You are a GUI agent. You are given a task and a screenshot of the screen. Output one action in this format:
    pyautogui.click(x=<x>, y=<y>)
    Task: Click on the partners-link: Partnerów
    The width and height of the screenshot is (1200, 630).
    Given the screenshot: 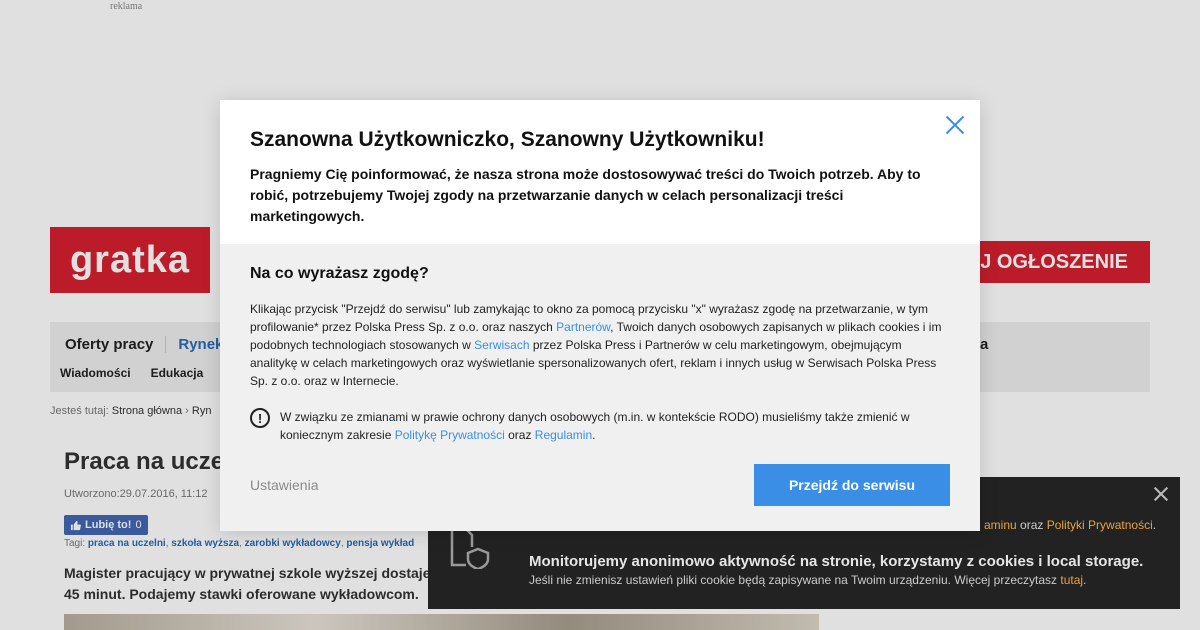 What is the action you would take?
    pyautogui.click(x=583, y=327)
    